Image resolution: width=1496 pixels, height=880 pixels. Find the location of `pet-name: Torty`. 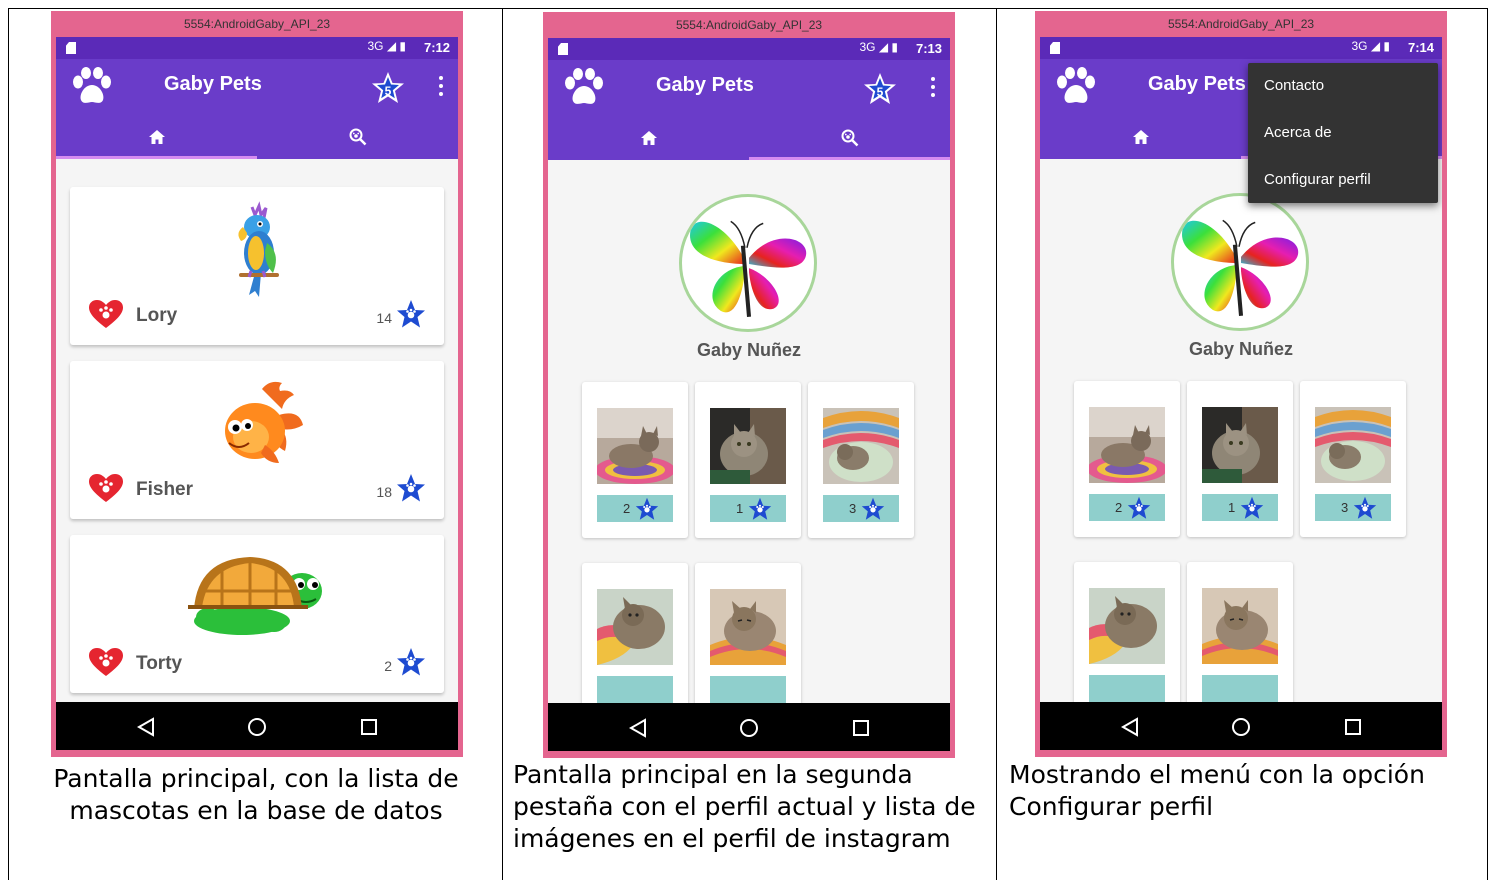

pet-name: Torty is located at coordinates (159, 663).